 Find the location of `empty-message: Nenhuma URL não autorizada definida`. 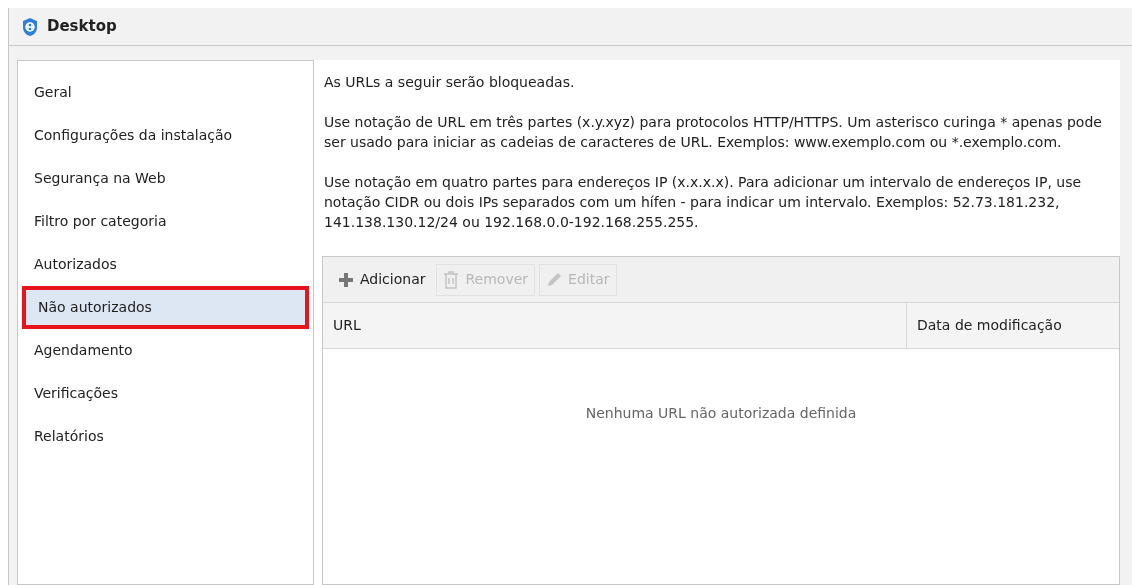

empty-message: Nenhuma URL não autorizada definida is located at coordinates (721, 413).